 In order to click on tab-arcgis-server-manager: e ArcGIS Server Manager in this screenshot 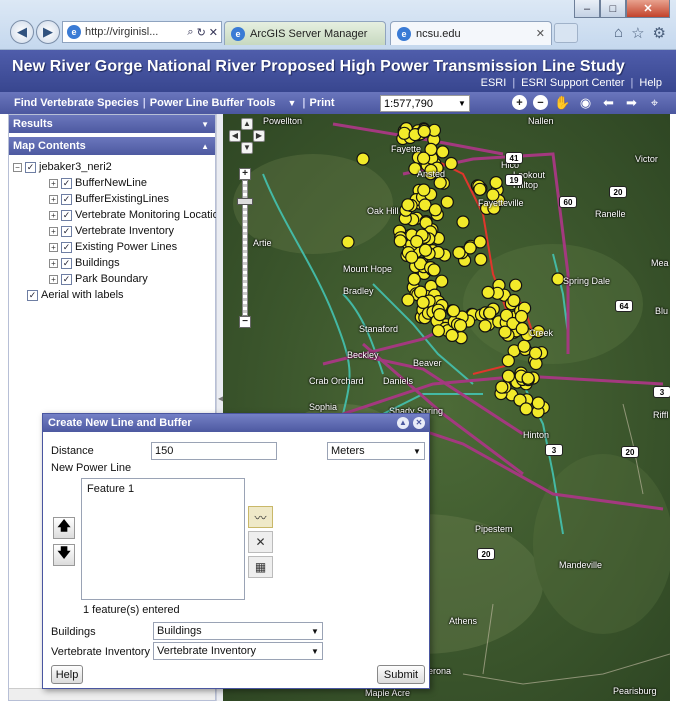, I will do `click(305, 33)`.